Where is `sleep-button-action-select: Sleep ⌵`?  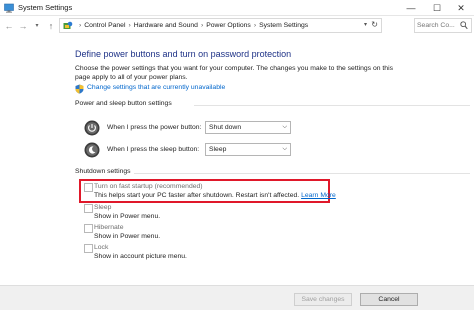 sleep-button-action-select: Sleep ⌵ is located at coordinates (248, 149).